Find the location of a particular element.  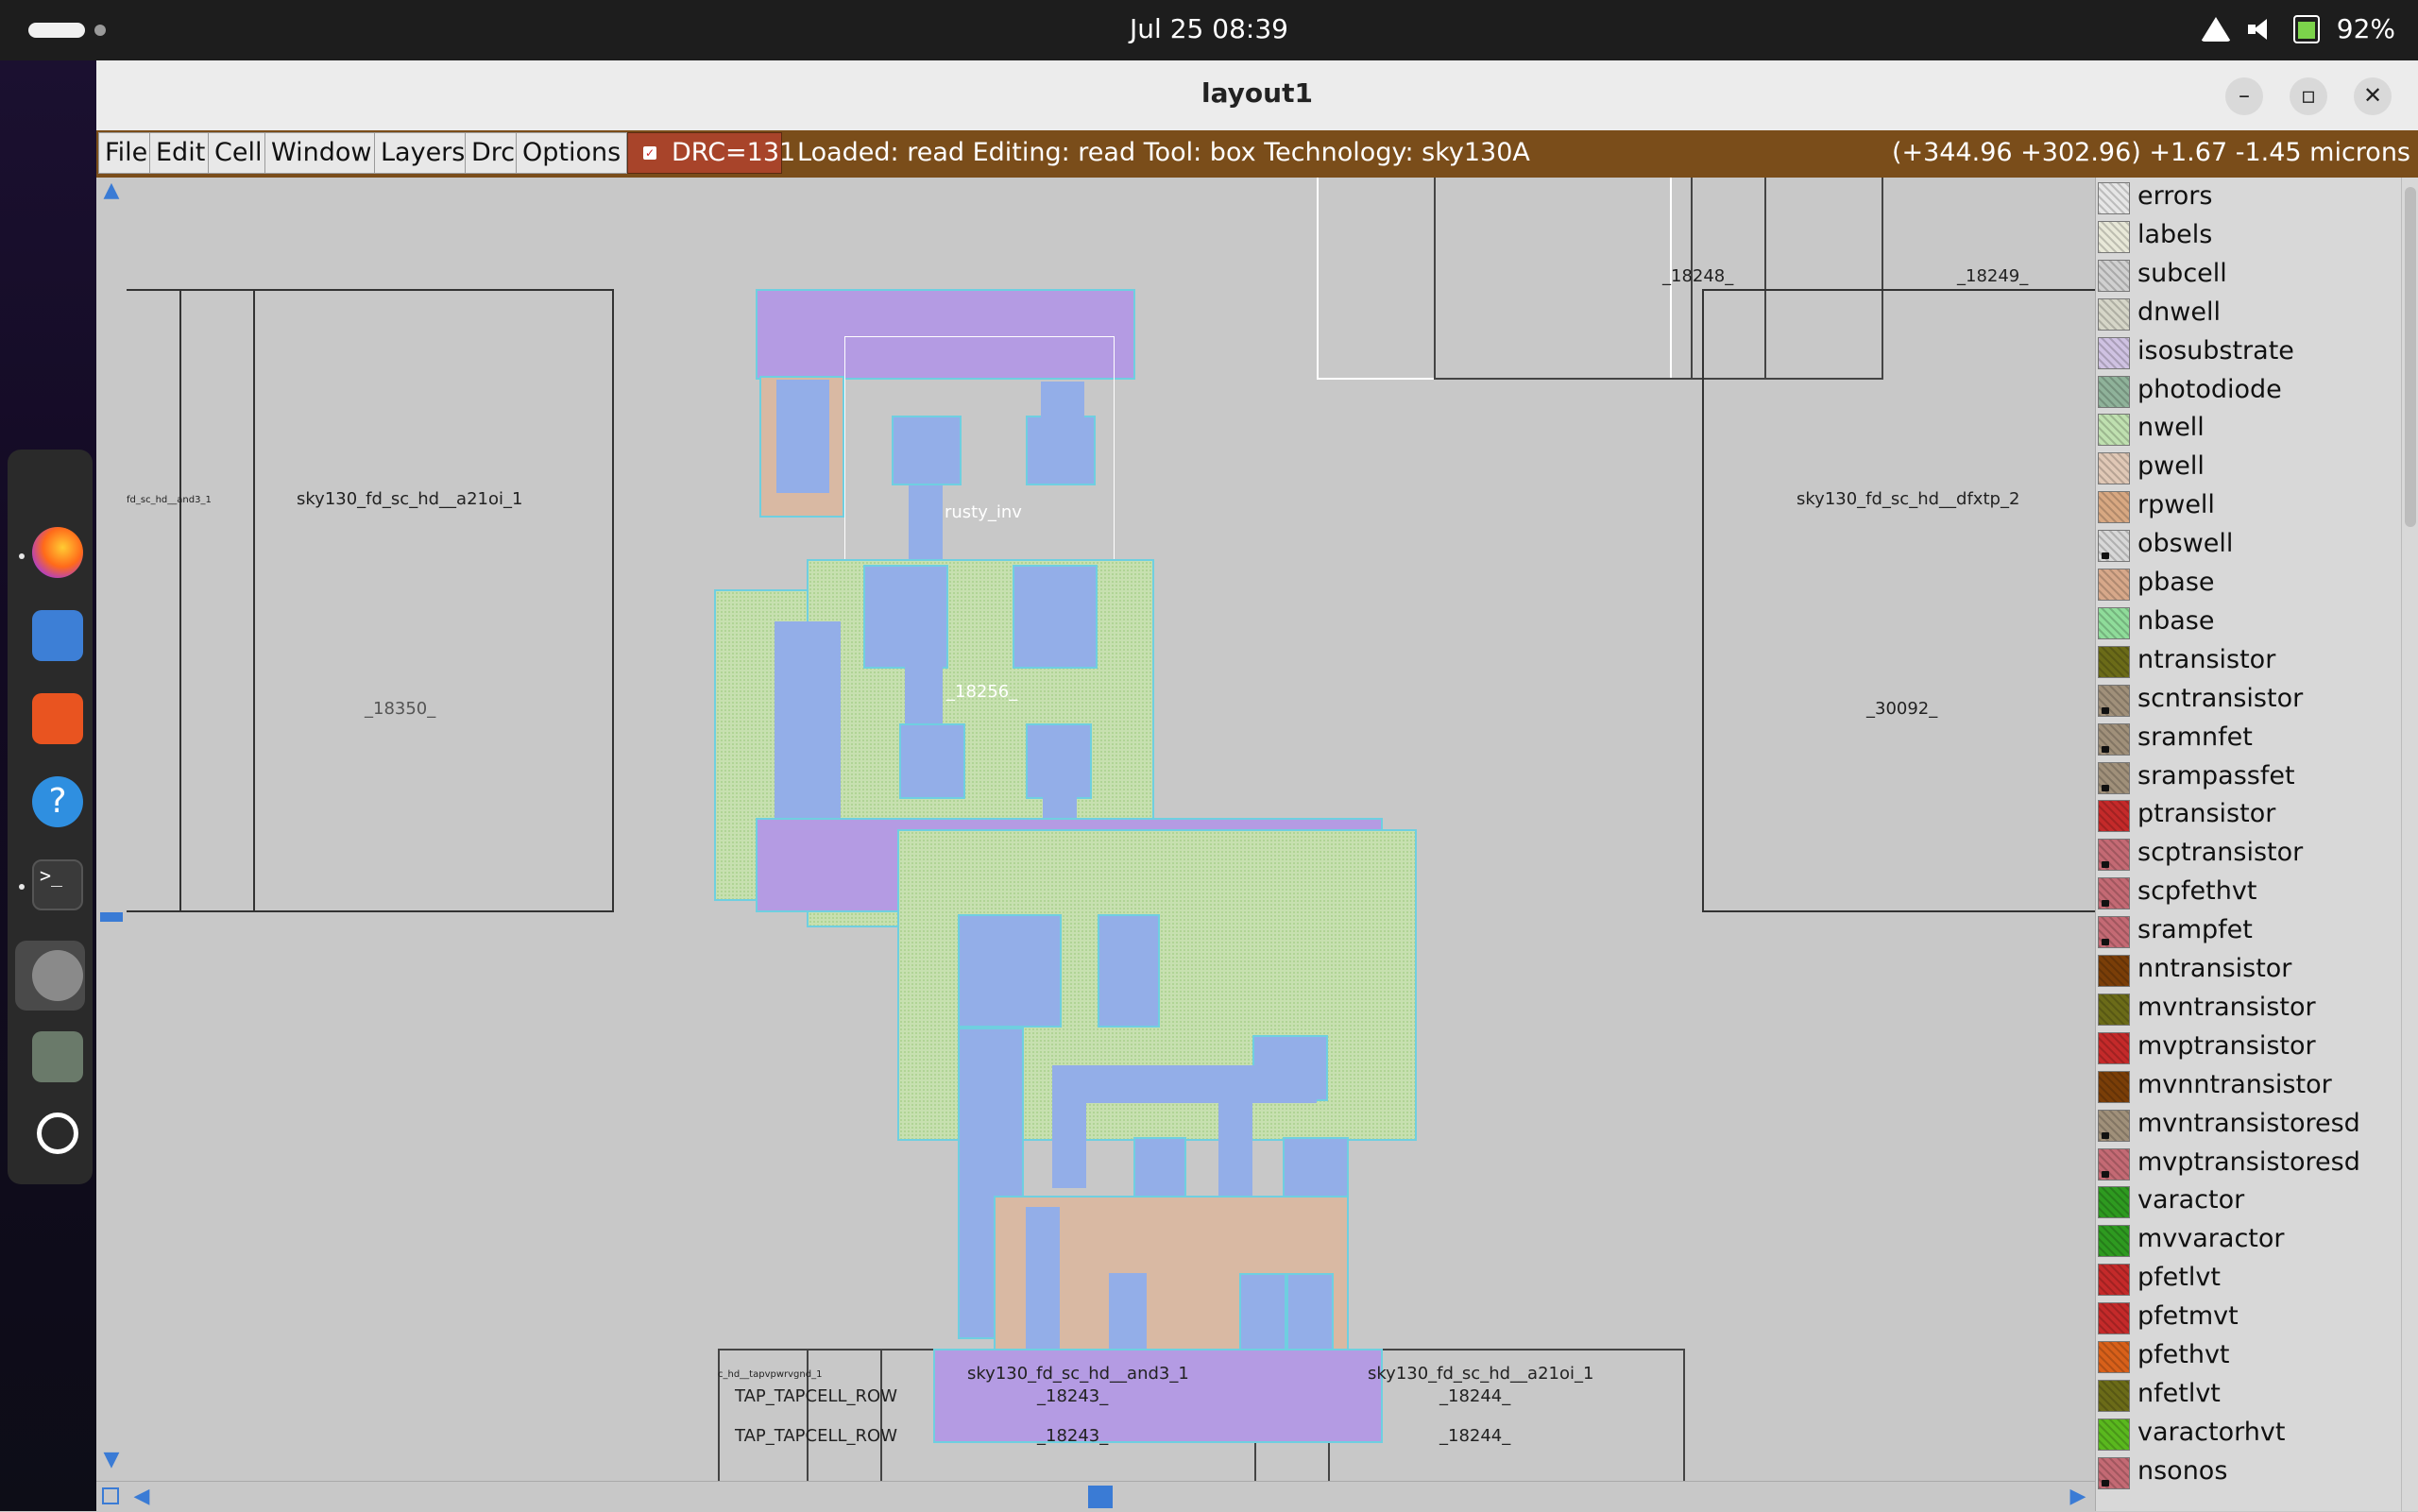

horizontal-scrollbar: ◀ ▶ is located at coordinates (1095, 1496).